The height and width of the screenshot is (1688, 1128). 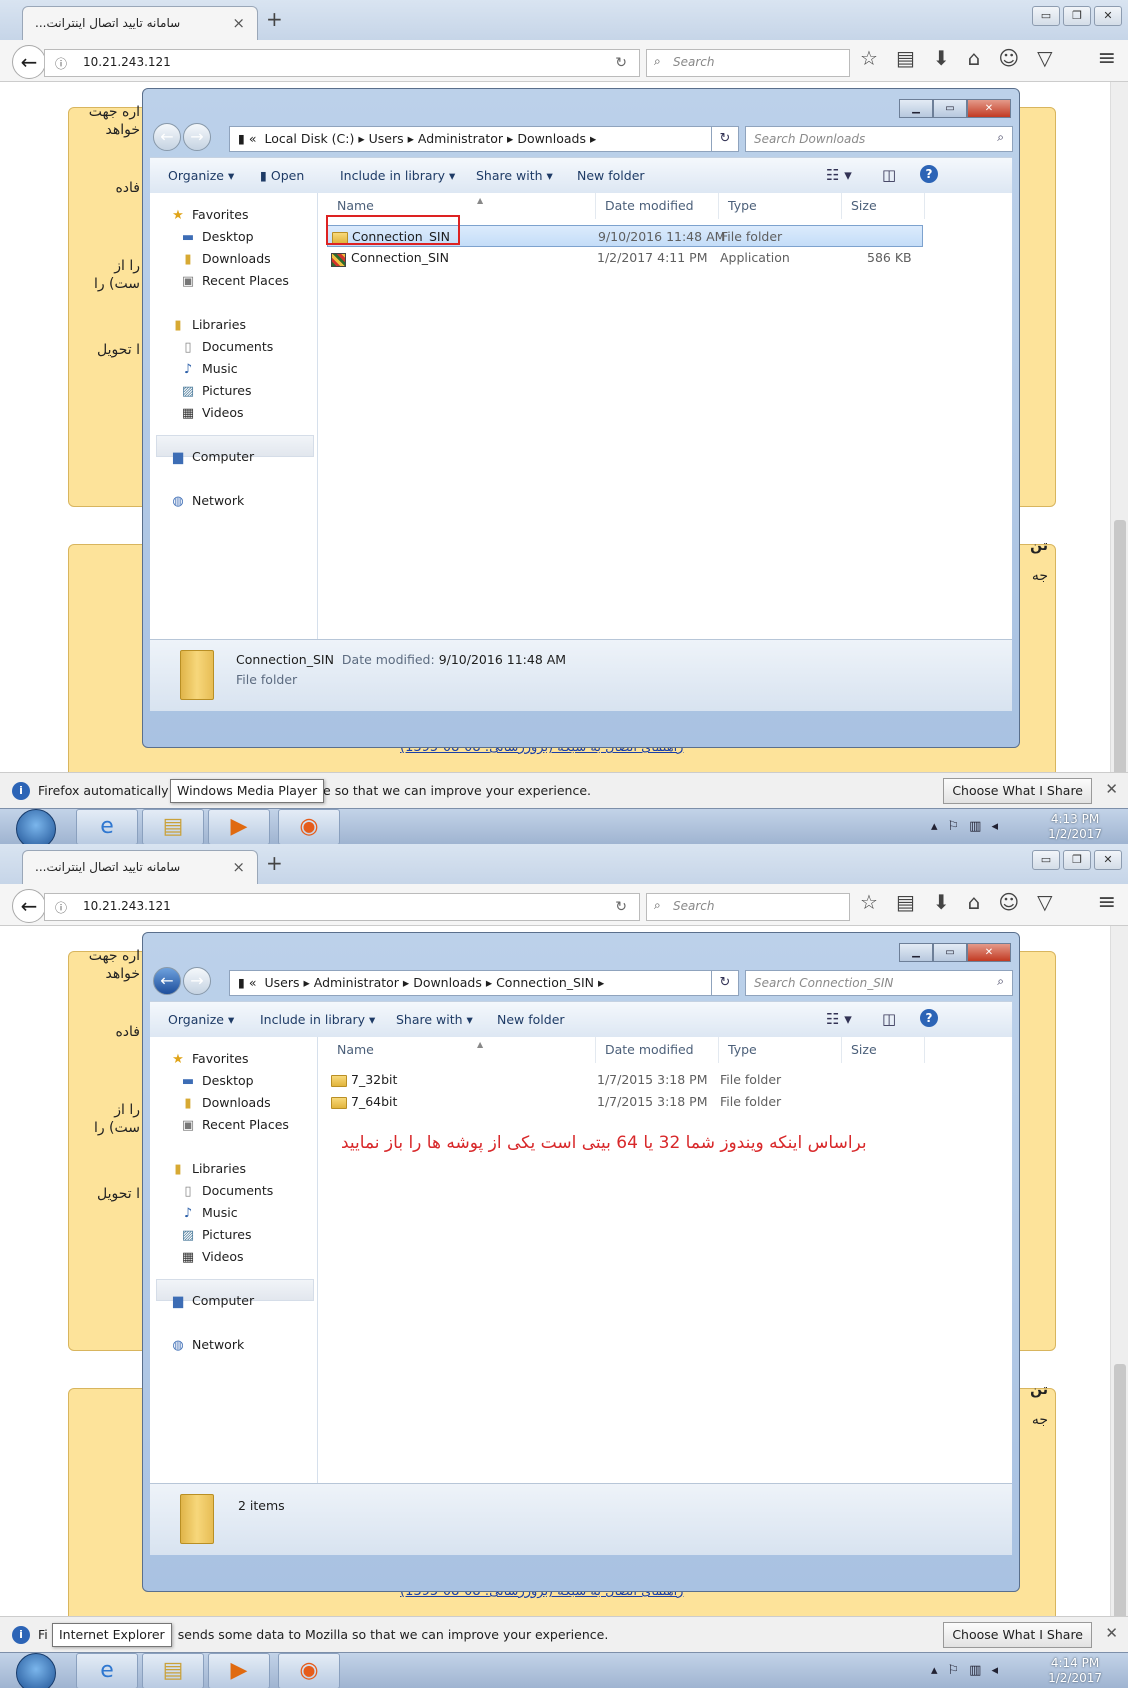 I want to click on file-explorer-taskbar-icon: ▤, so click(x=173, y=826).